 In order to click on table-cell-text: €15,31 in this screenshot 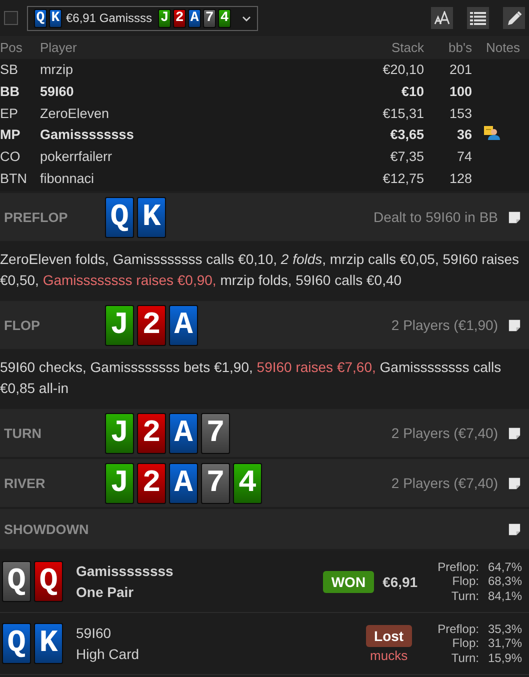, I will do `click(403, 113)`.